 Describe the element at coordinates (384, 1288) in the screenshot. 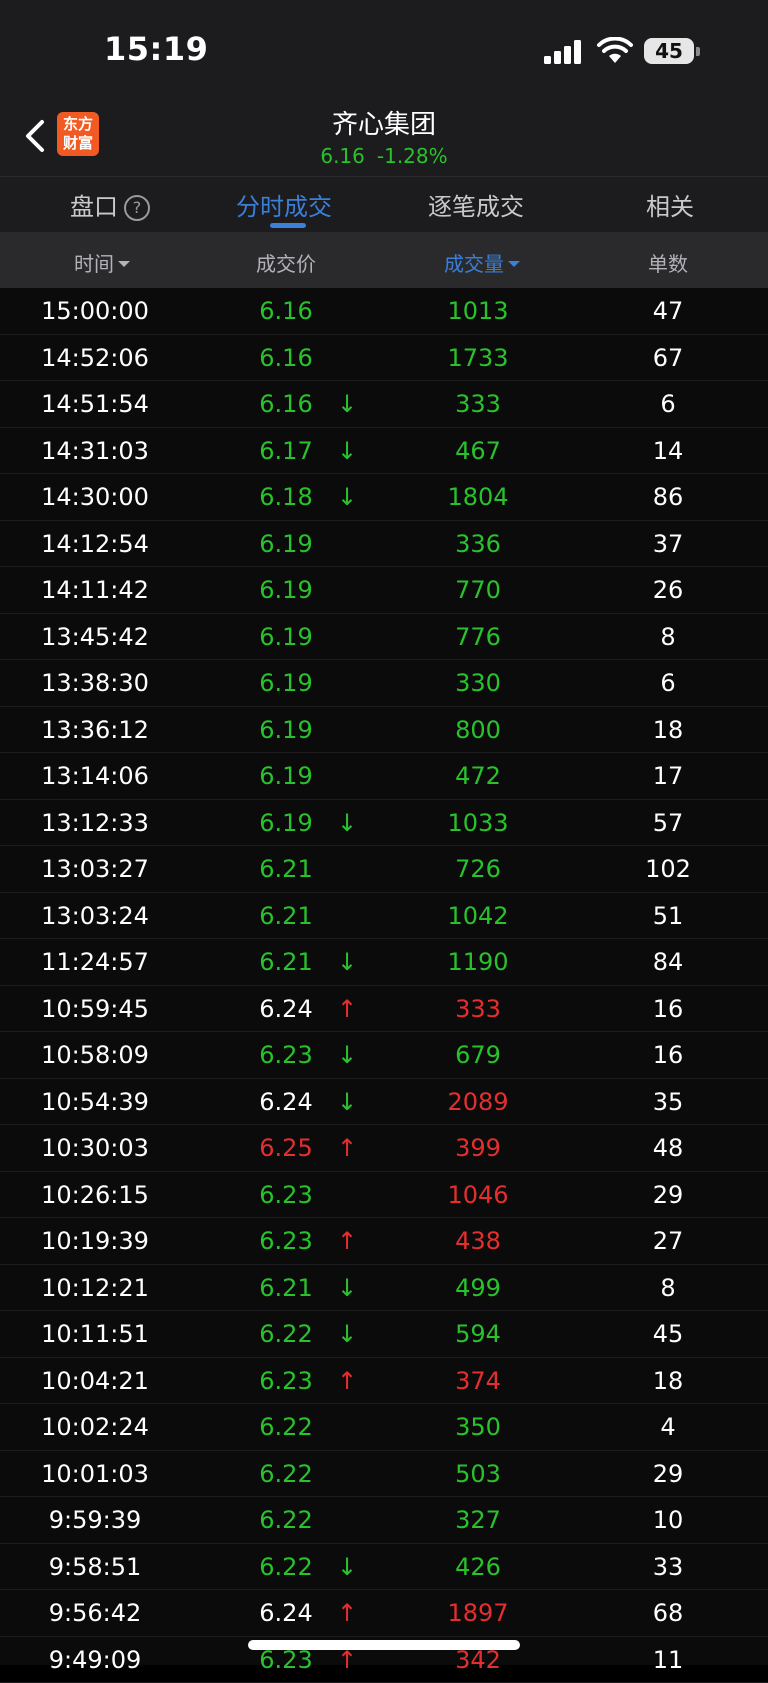

I see `trade-row: 10:12:216.21↓4998` at that location.